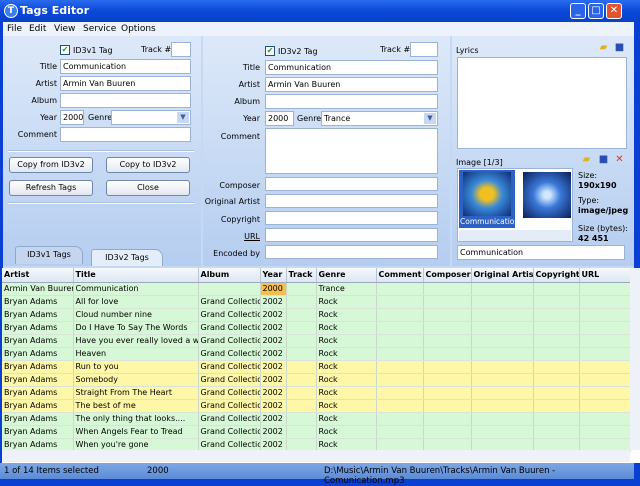  What do you see at coordinates (151, 117) in the screenshot?
I see `id3v1-genre-select: ▼` at bounding box center [151, 117].